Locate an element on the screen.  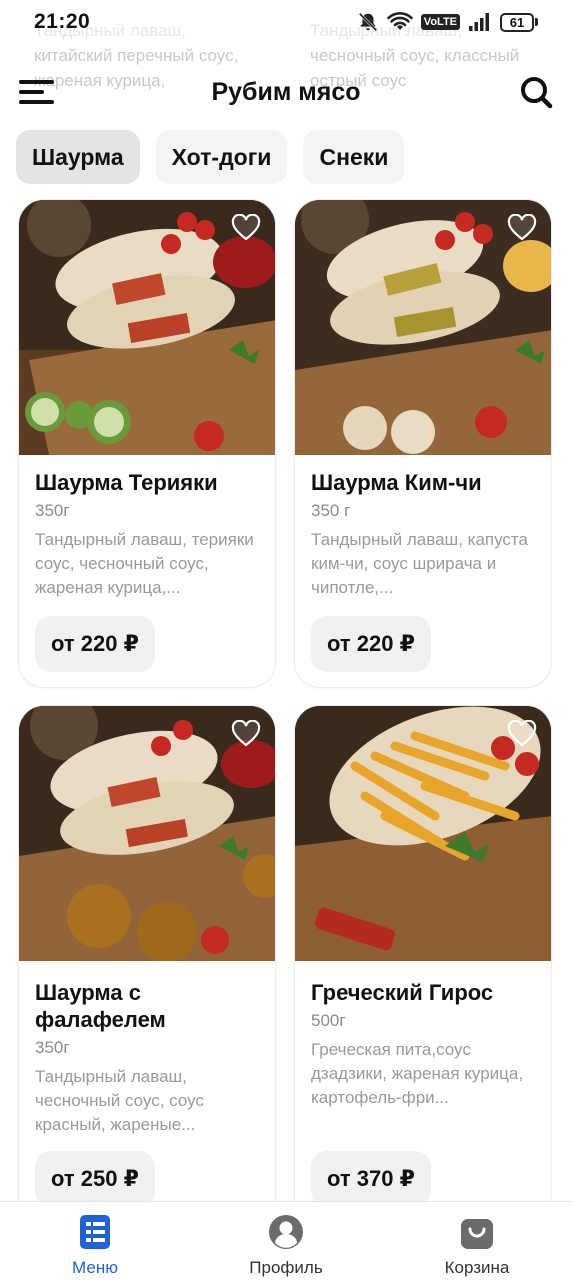
profile-icon is located at coordinates (286, 1232).